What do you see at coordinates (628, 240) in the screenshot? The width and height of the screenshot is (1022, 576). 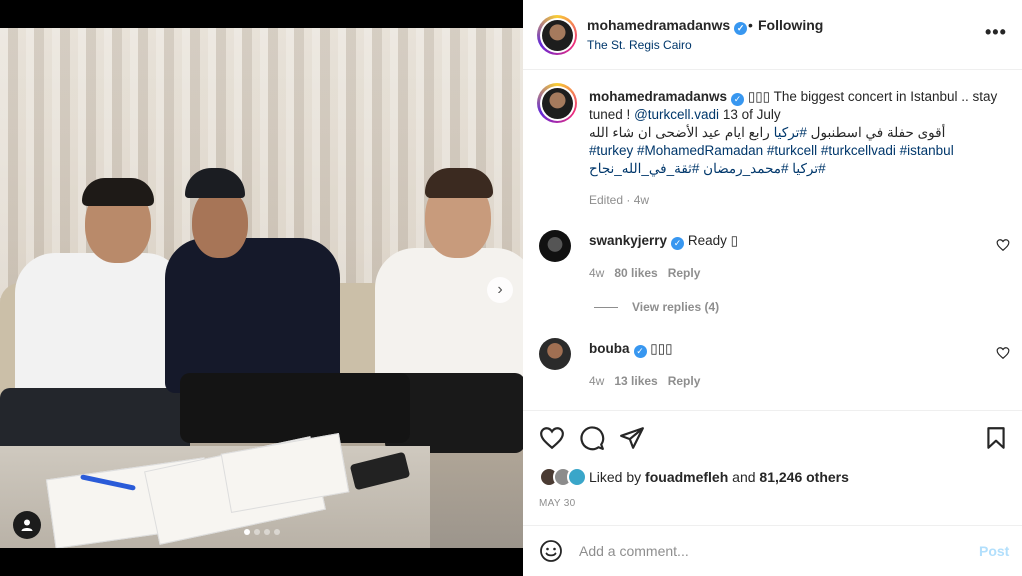 I see `comment-username: swankyjerry` at bounding box center [628, 240].